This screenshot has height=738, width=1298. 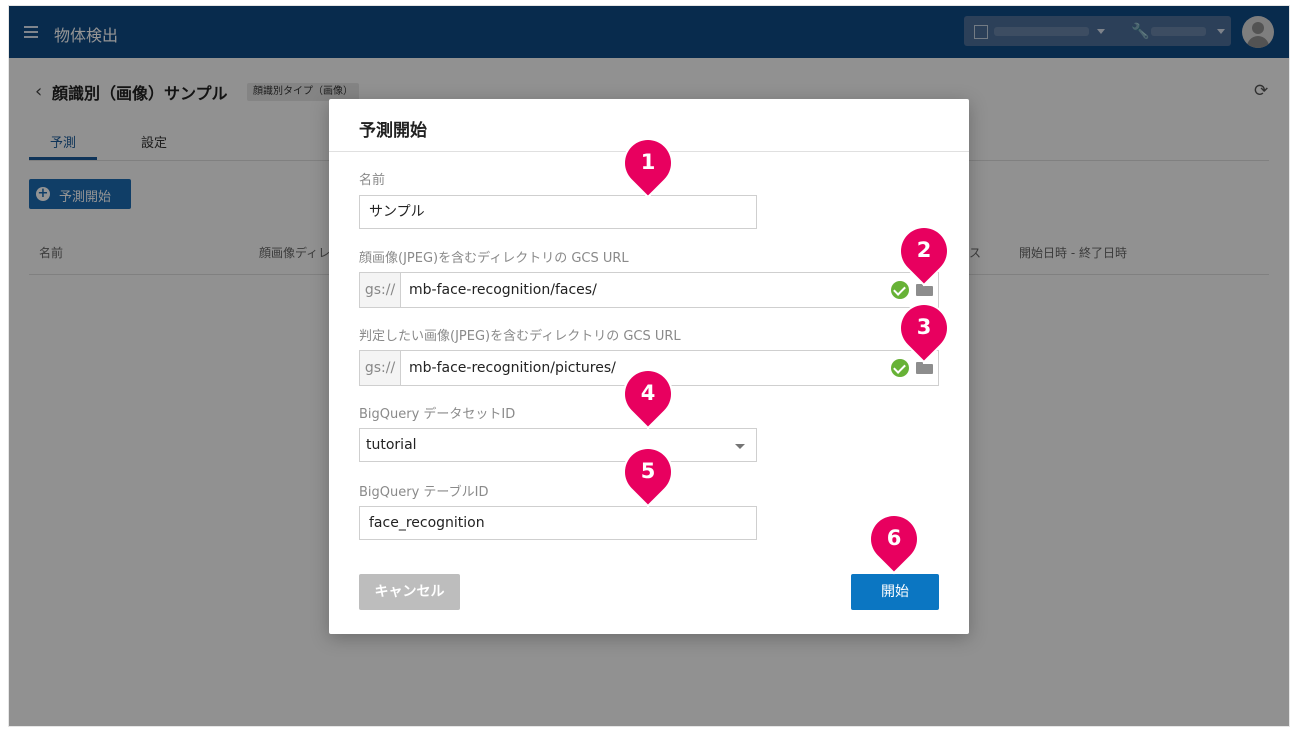 I want to click on callout-number: 6, so click(x=894, y=538).